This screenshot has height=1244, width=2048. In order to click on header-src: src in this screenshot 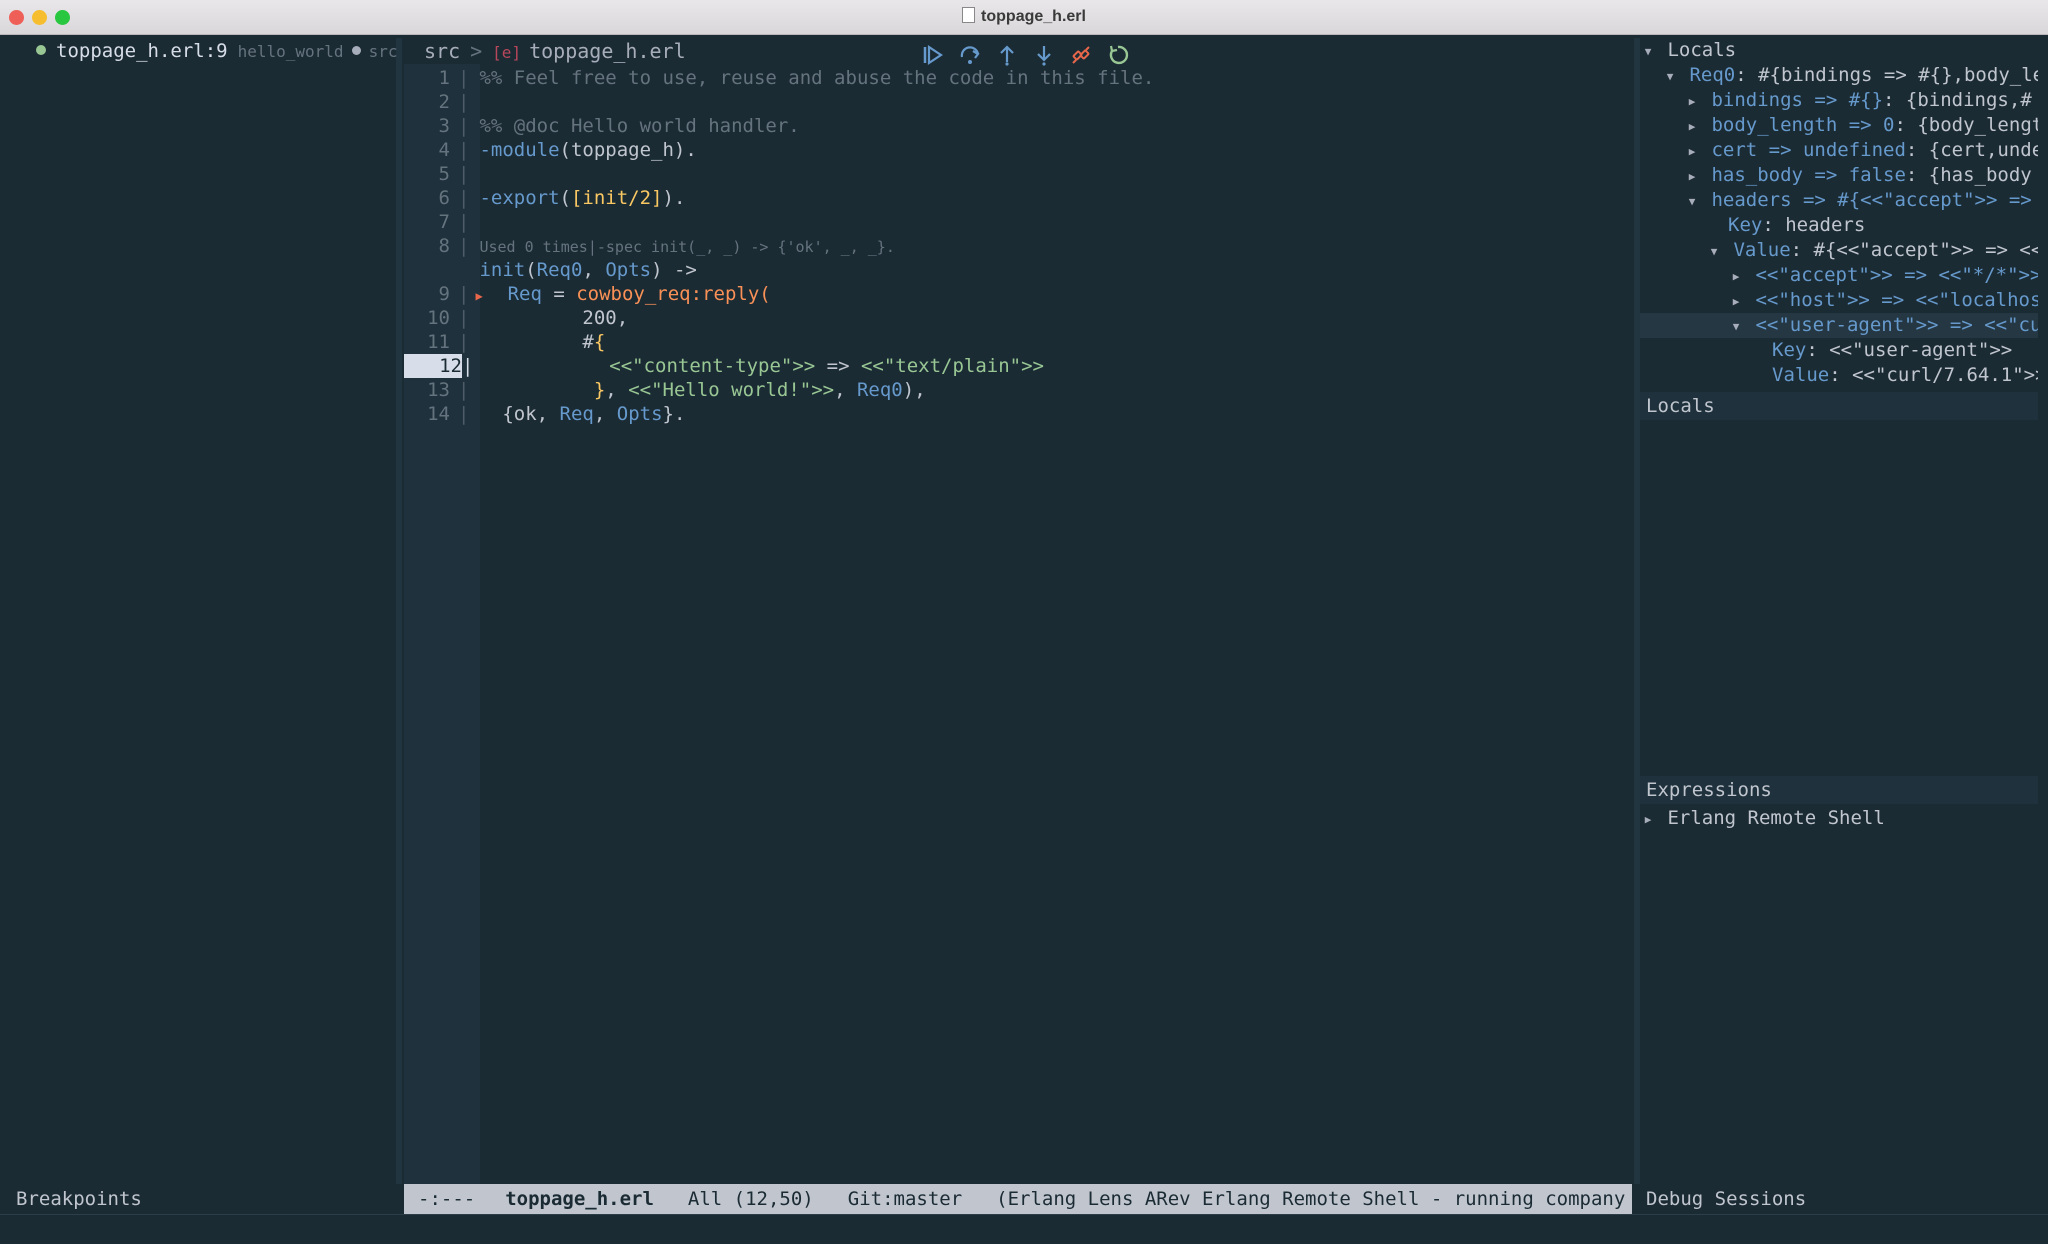, I will do `click(383, 51)`.